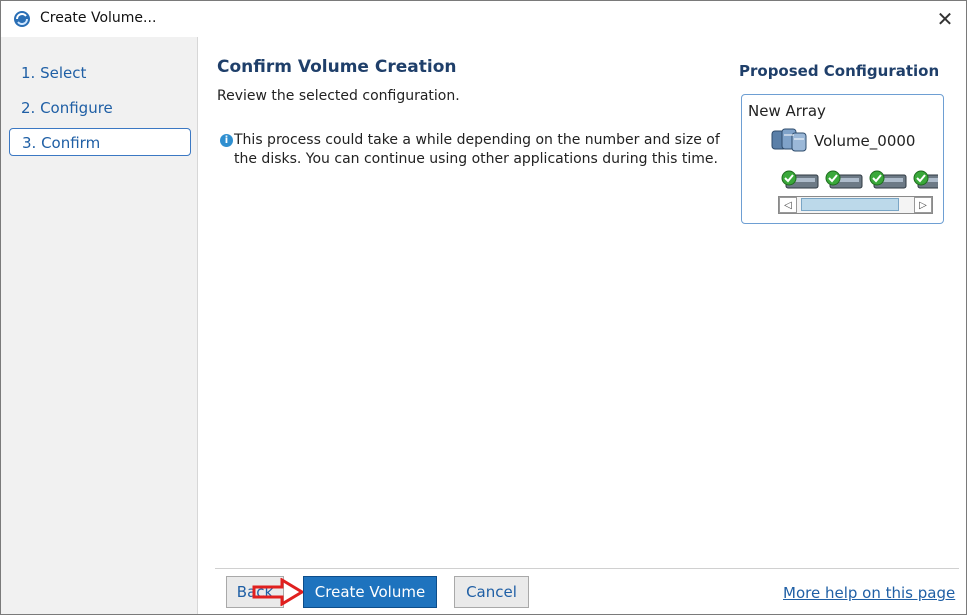 The height and width of the screenshot is (615, 967). Describe the element at coordinates (226, 140) in the screenshot. I see `info-icon: i` at that location.